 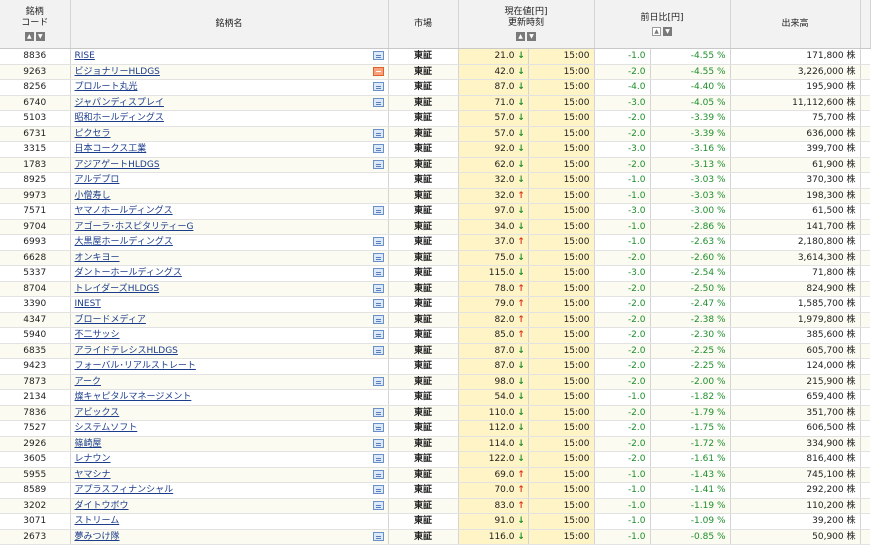 I want to click on current-price: 54.0 ↓, so click(x=493, y=397).